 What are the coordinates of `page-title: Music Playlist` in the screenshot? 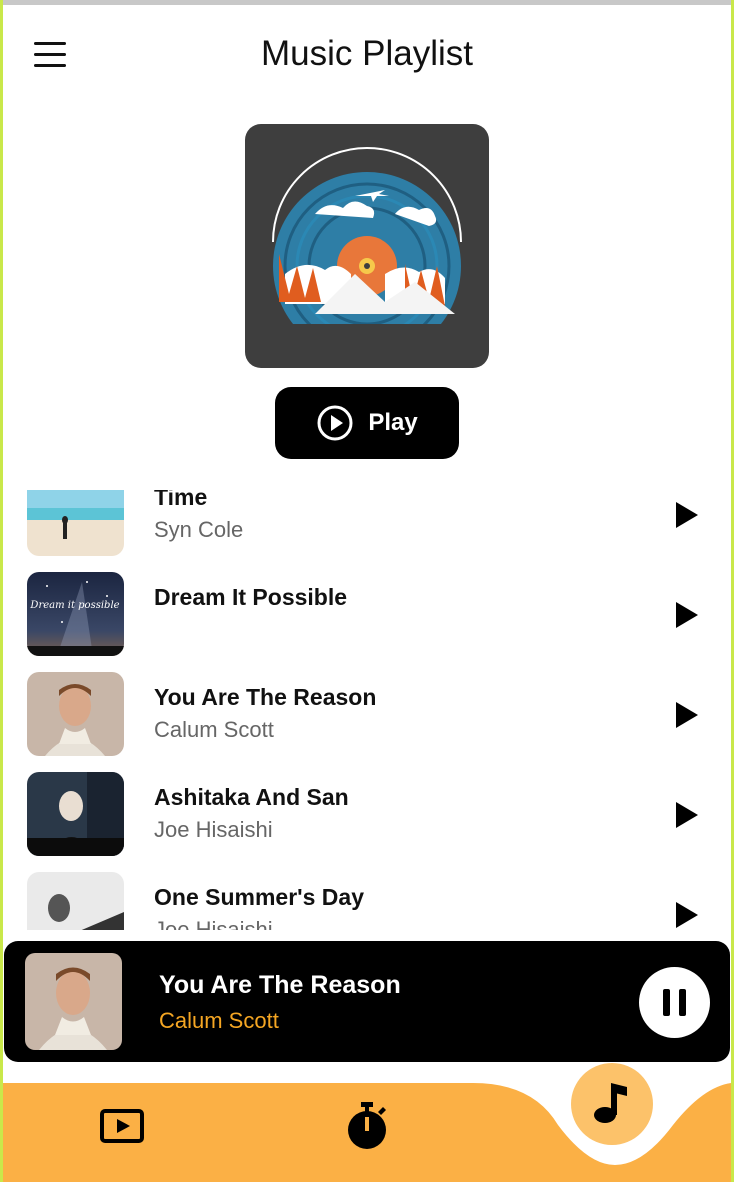 It's located at (367, 53).